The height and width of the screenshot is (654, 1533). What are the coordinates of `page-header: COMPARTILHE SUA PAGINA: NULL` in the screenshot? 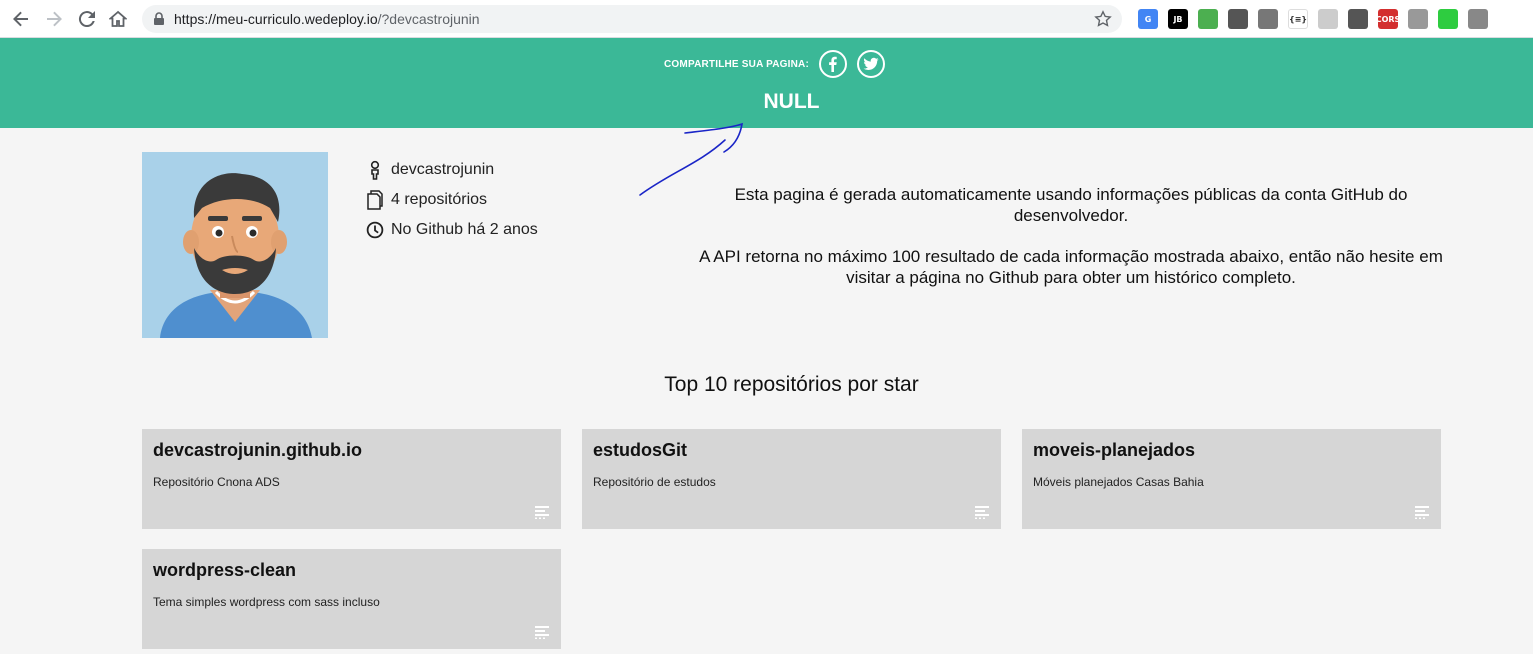 It's located at (766, 83).